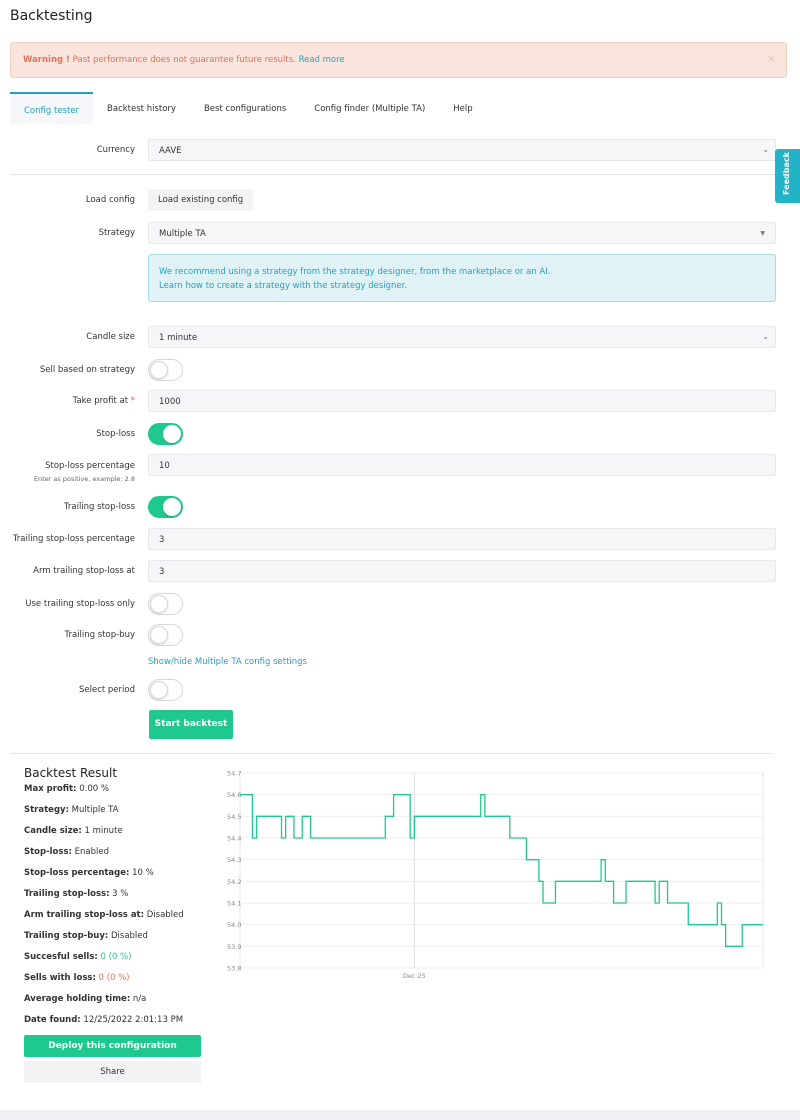 This screenshot has width=800, height=1120. What do you see at coordinates (132, 1020) in the screenshot?
I see `result-row-value: 12/25/2022 2:01:13 PM` at bounding box center [132, 1020].